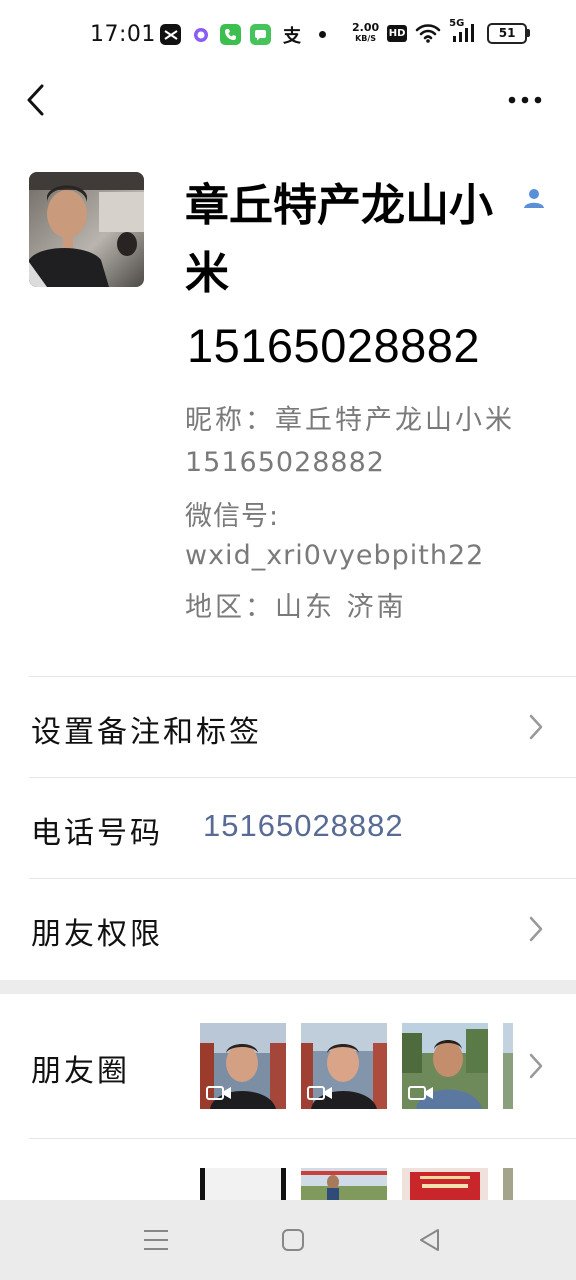 This screenshot has height=1280, width=576. I want to click on region-line: 地区：山东 济南, so click(296, 607).